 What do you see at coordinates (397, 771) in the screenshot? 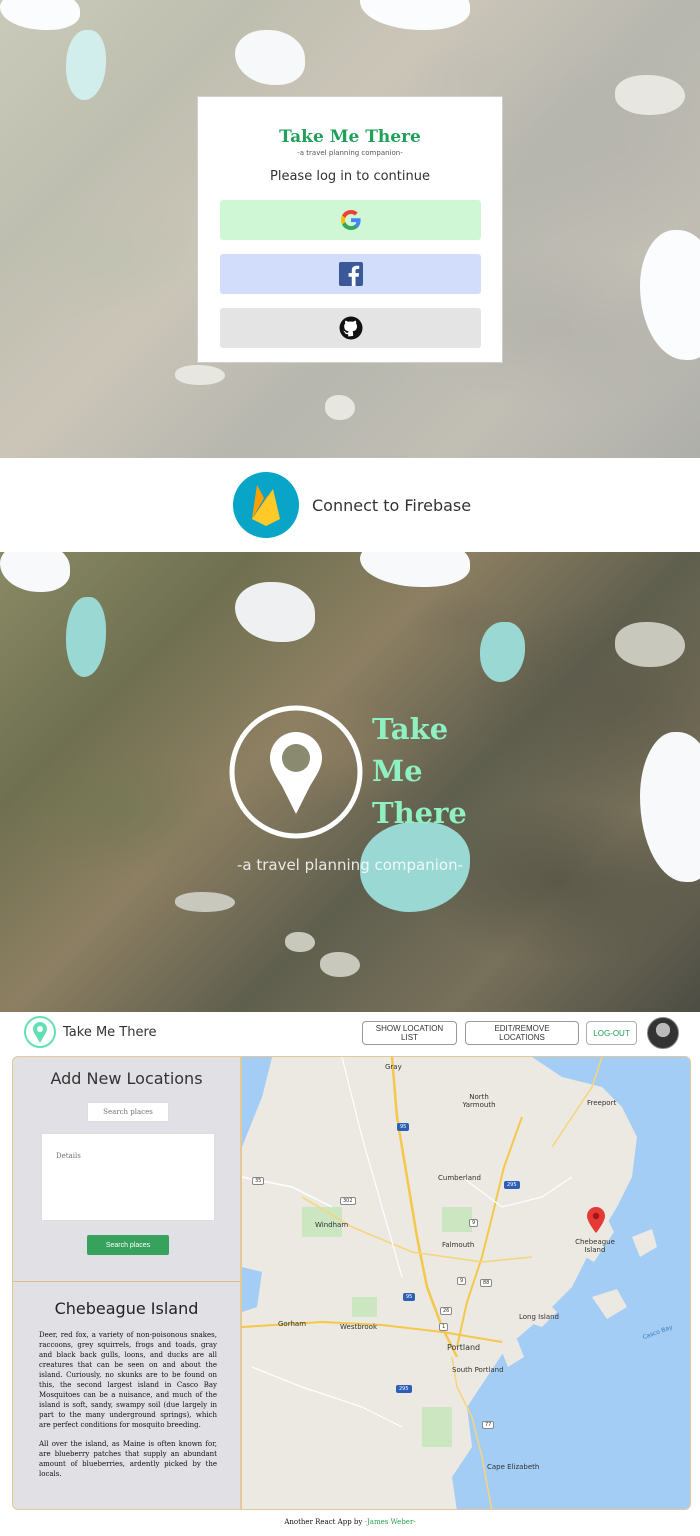
I see `splash-title-line: Me` at bounding box center [397, 771].